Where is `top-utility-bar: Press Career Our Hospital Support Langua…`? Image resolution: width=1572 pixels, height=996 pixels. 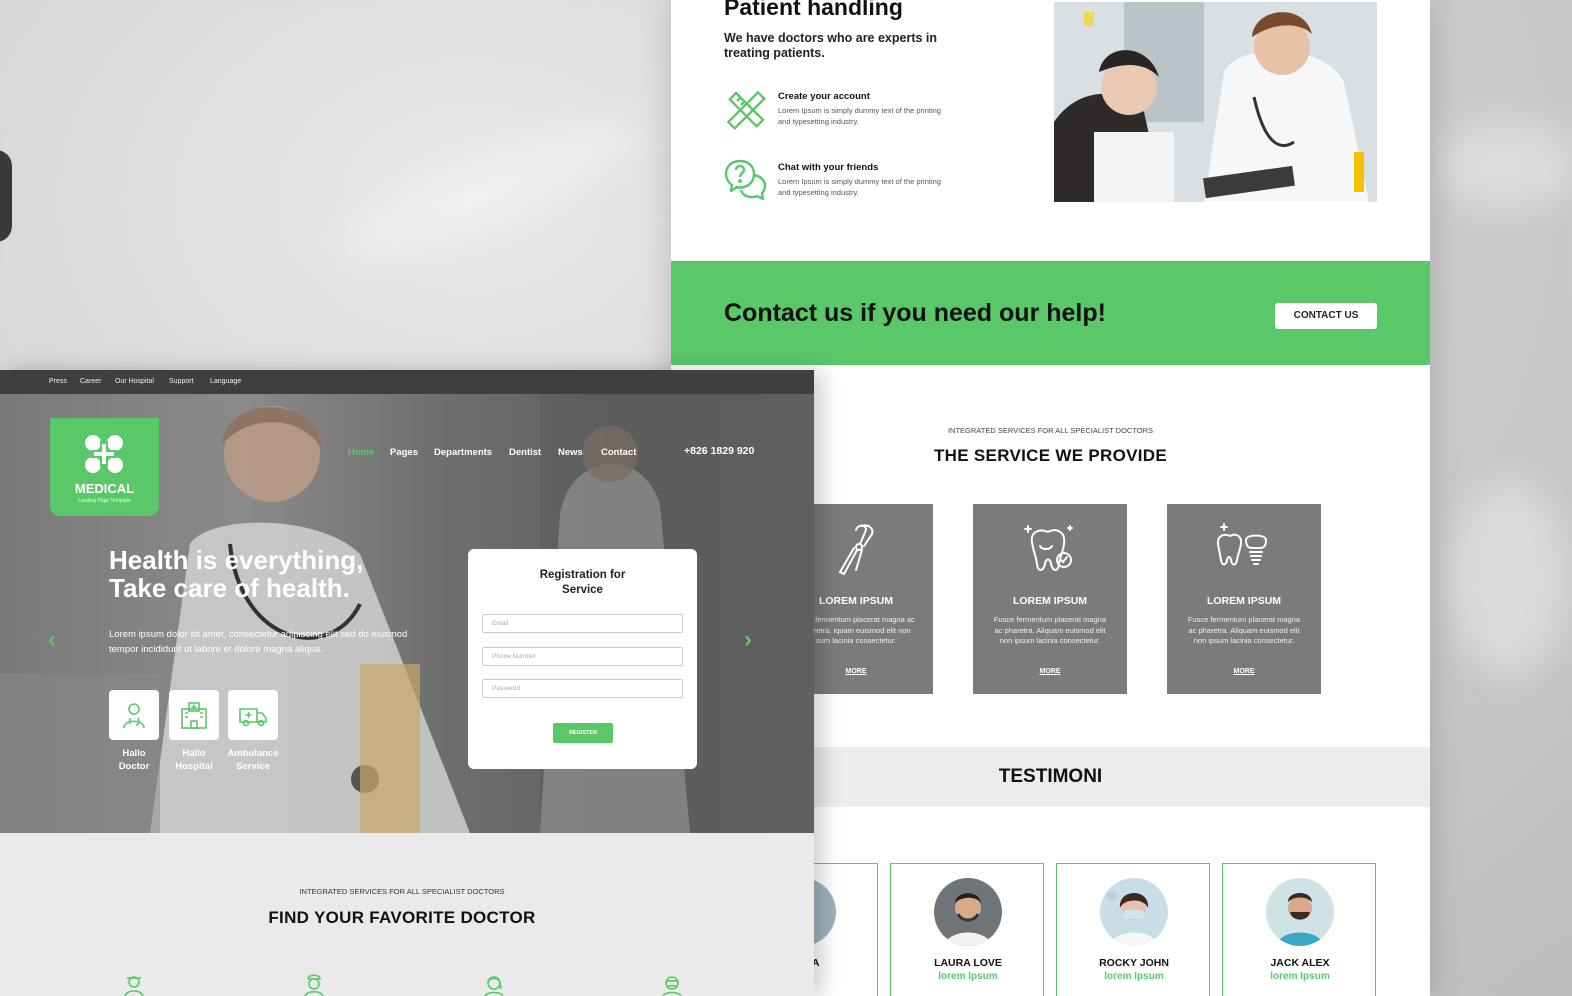 top-utility-bar: Press Career Our Hospital Support Langua… is located at coordinates (407, 382).